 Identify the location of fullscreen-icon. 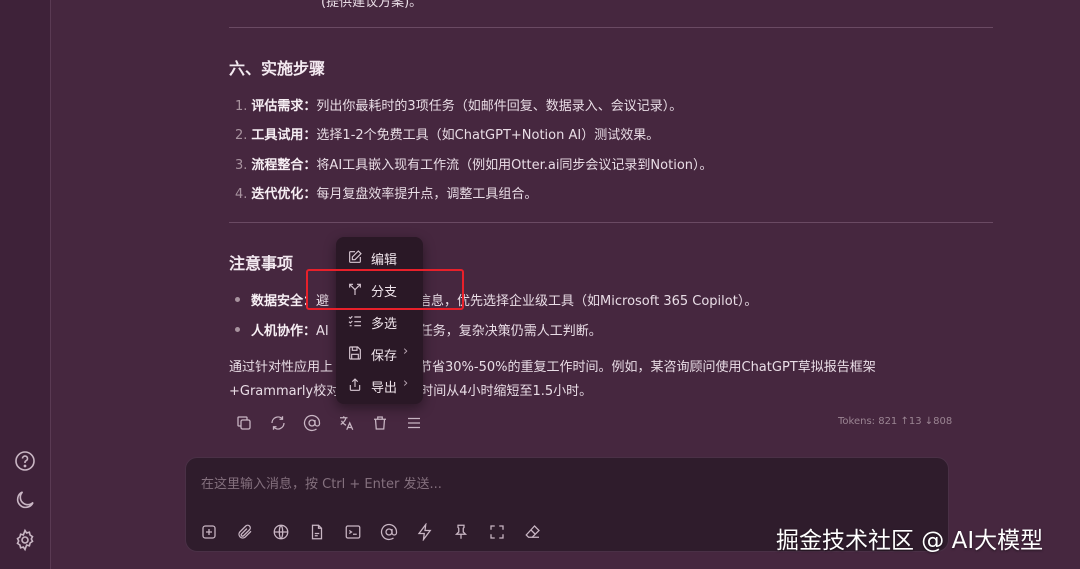
(497, 532).